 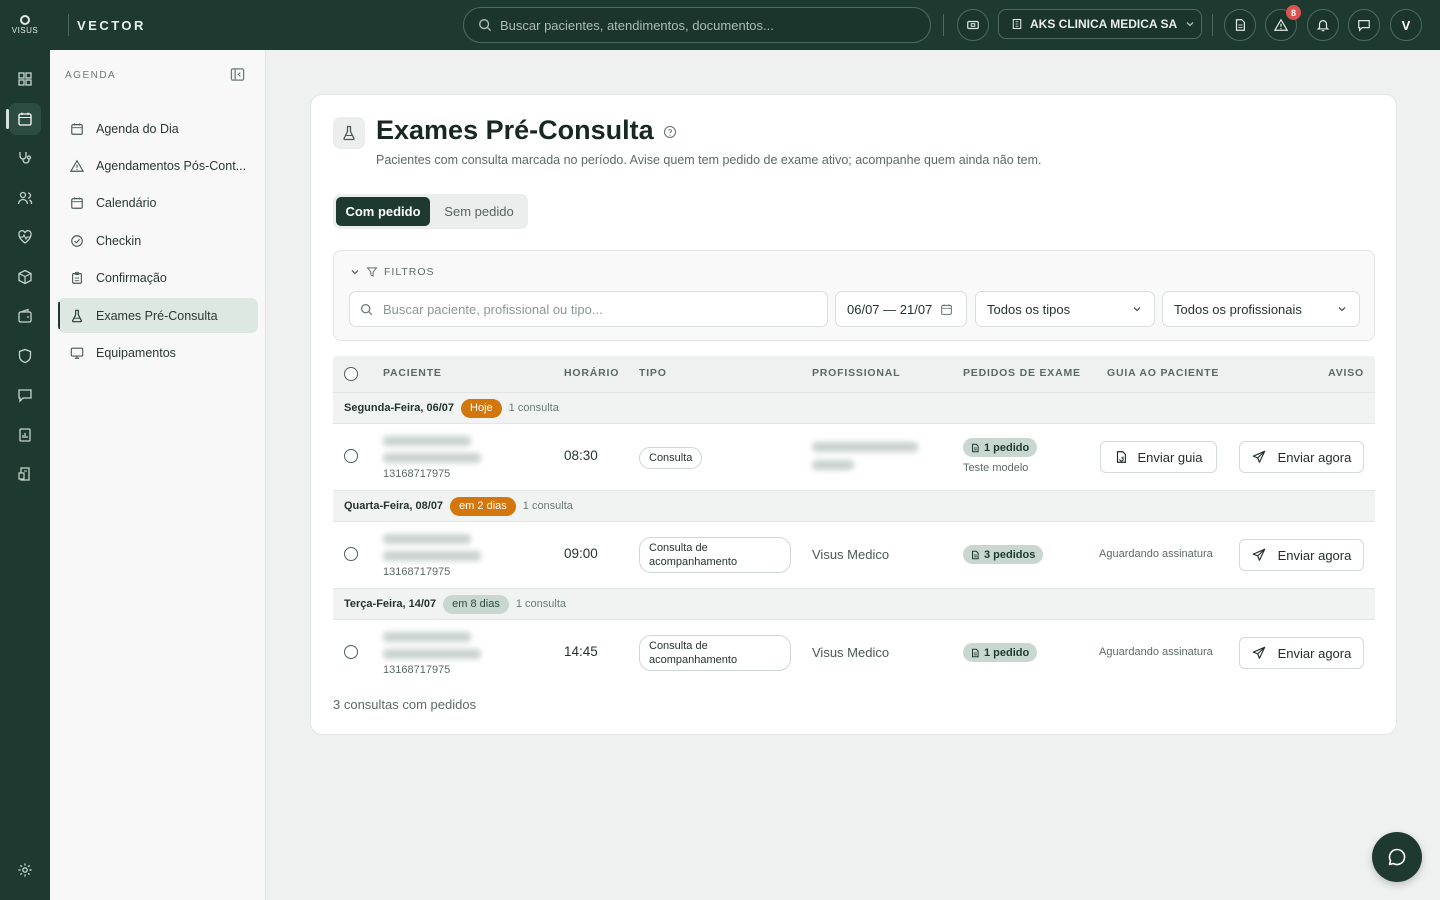 What do you see at coordinates (856, 373) in the screenshot?
I see `column-header-profissional: PROFISSIONAL` at bounding box center [856, 373].